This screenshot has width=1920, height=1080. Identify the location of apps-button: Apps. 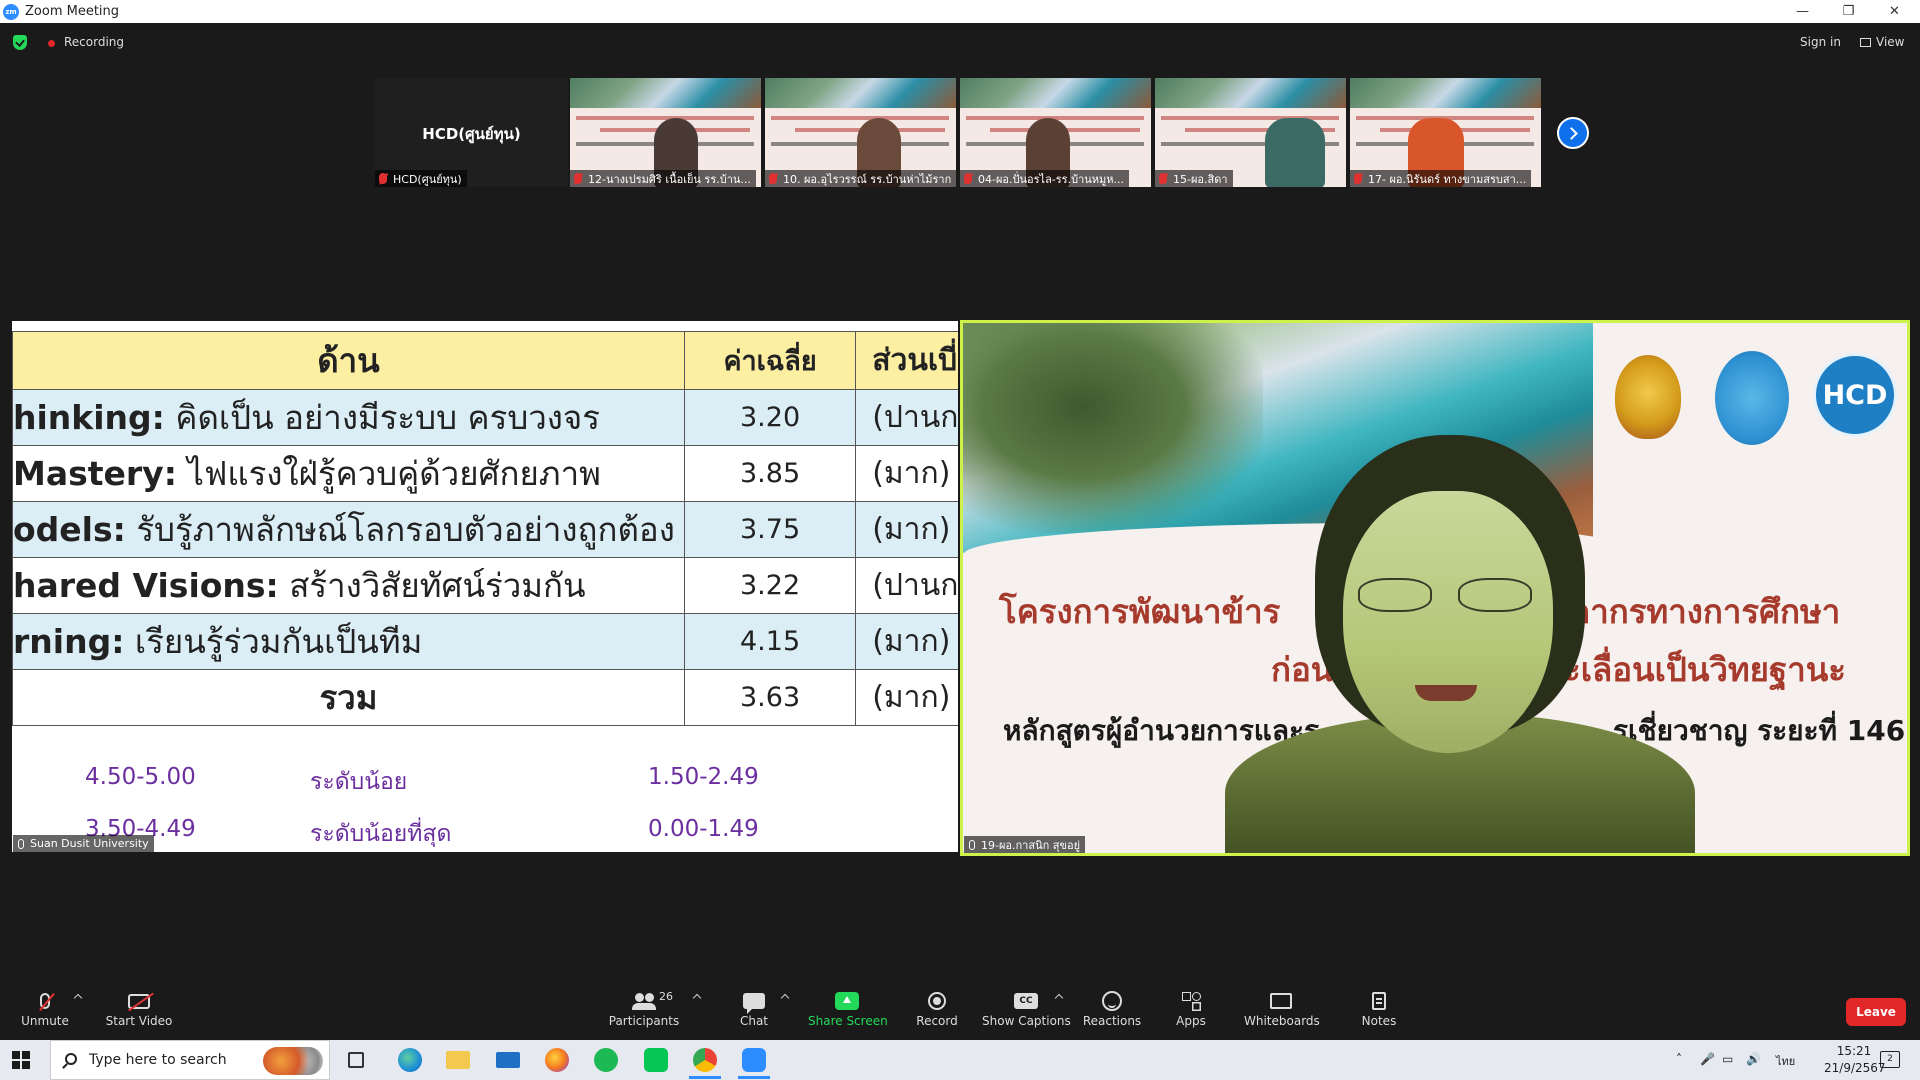
(1191, 1008).